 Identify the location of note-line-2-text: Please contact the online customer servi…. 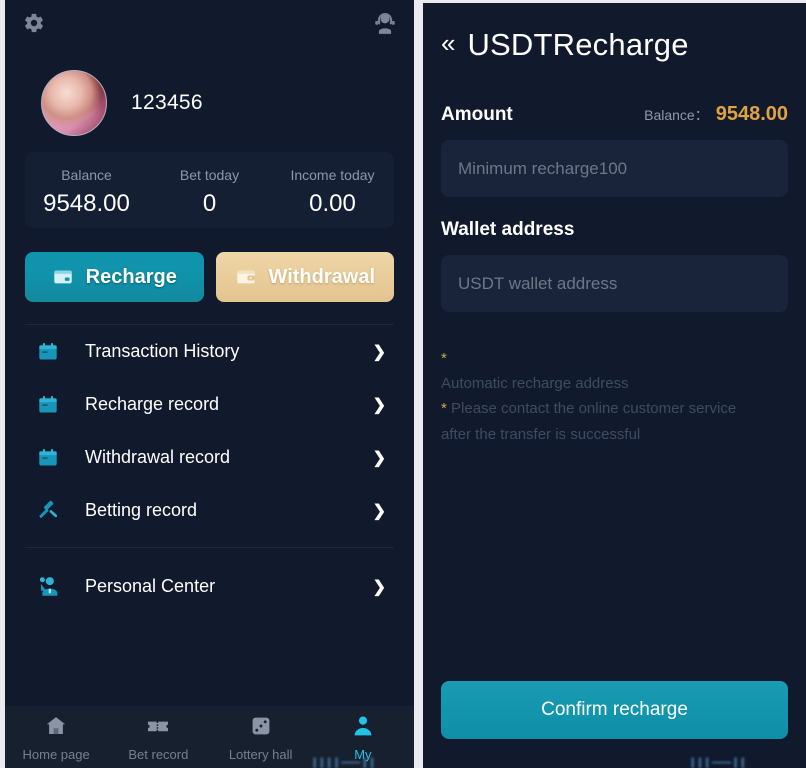
(591, 409).